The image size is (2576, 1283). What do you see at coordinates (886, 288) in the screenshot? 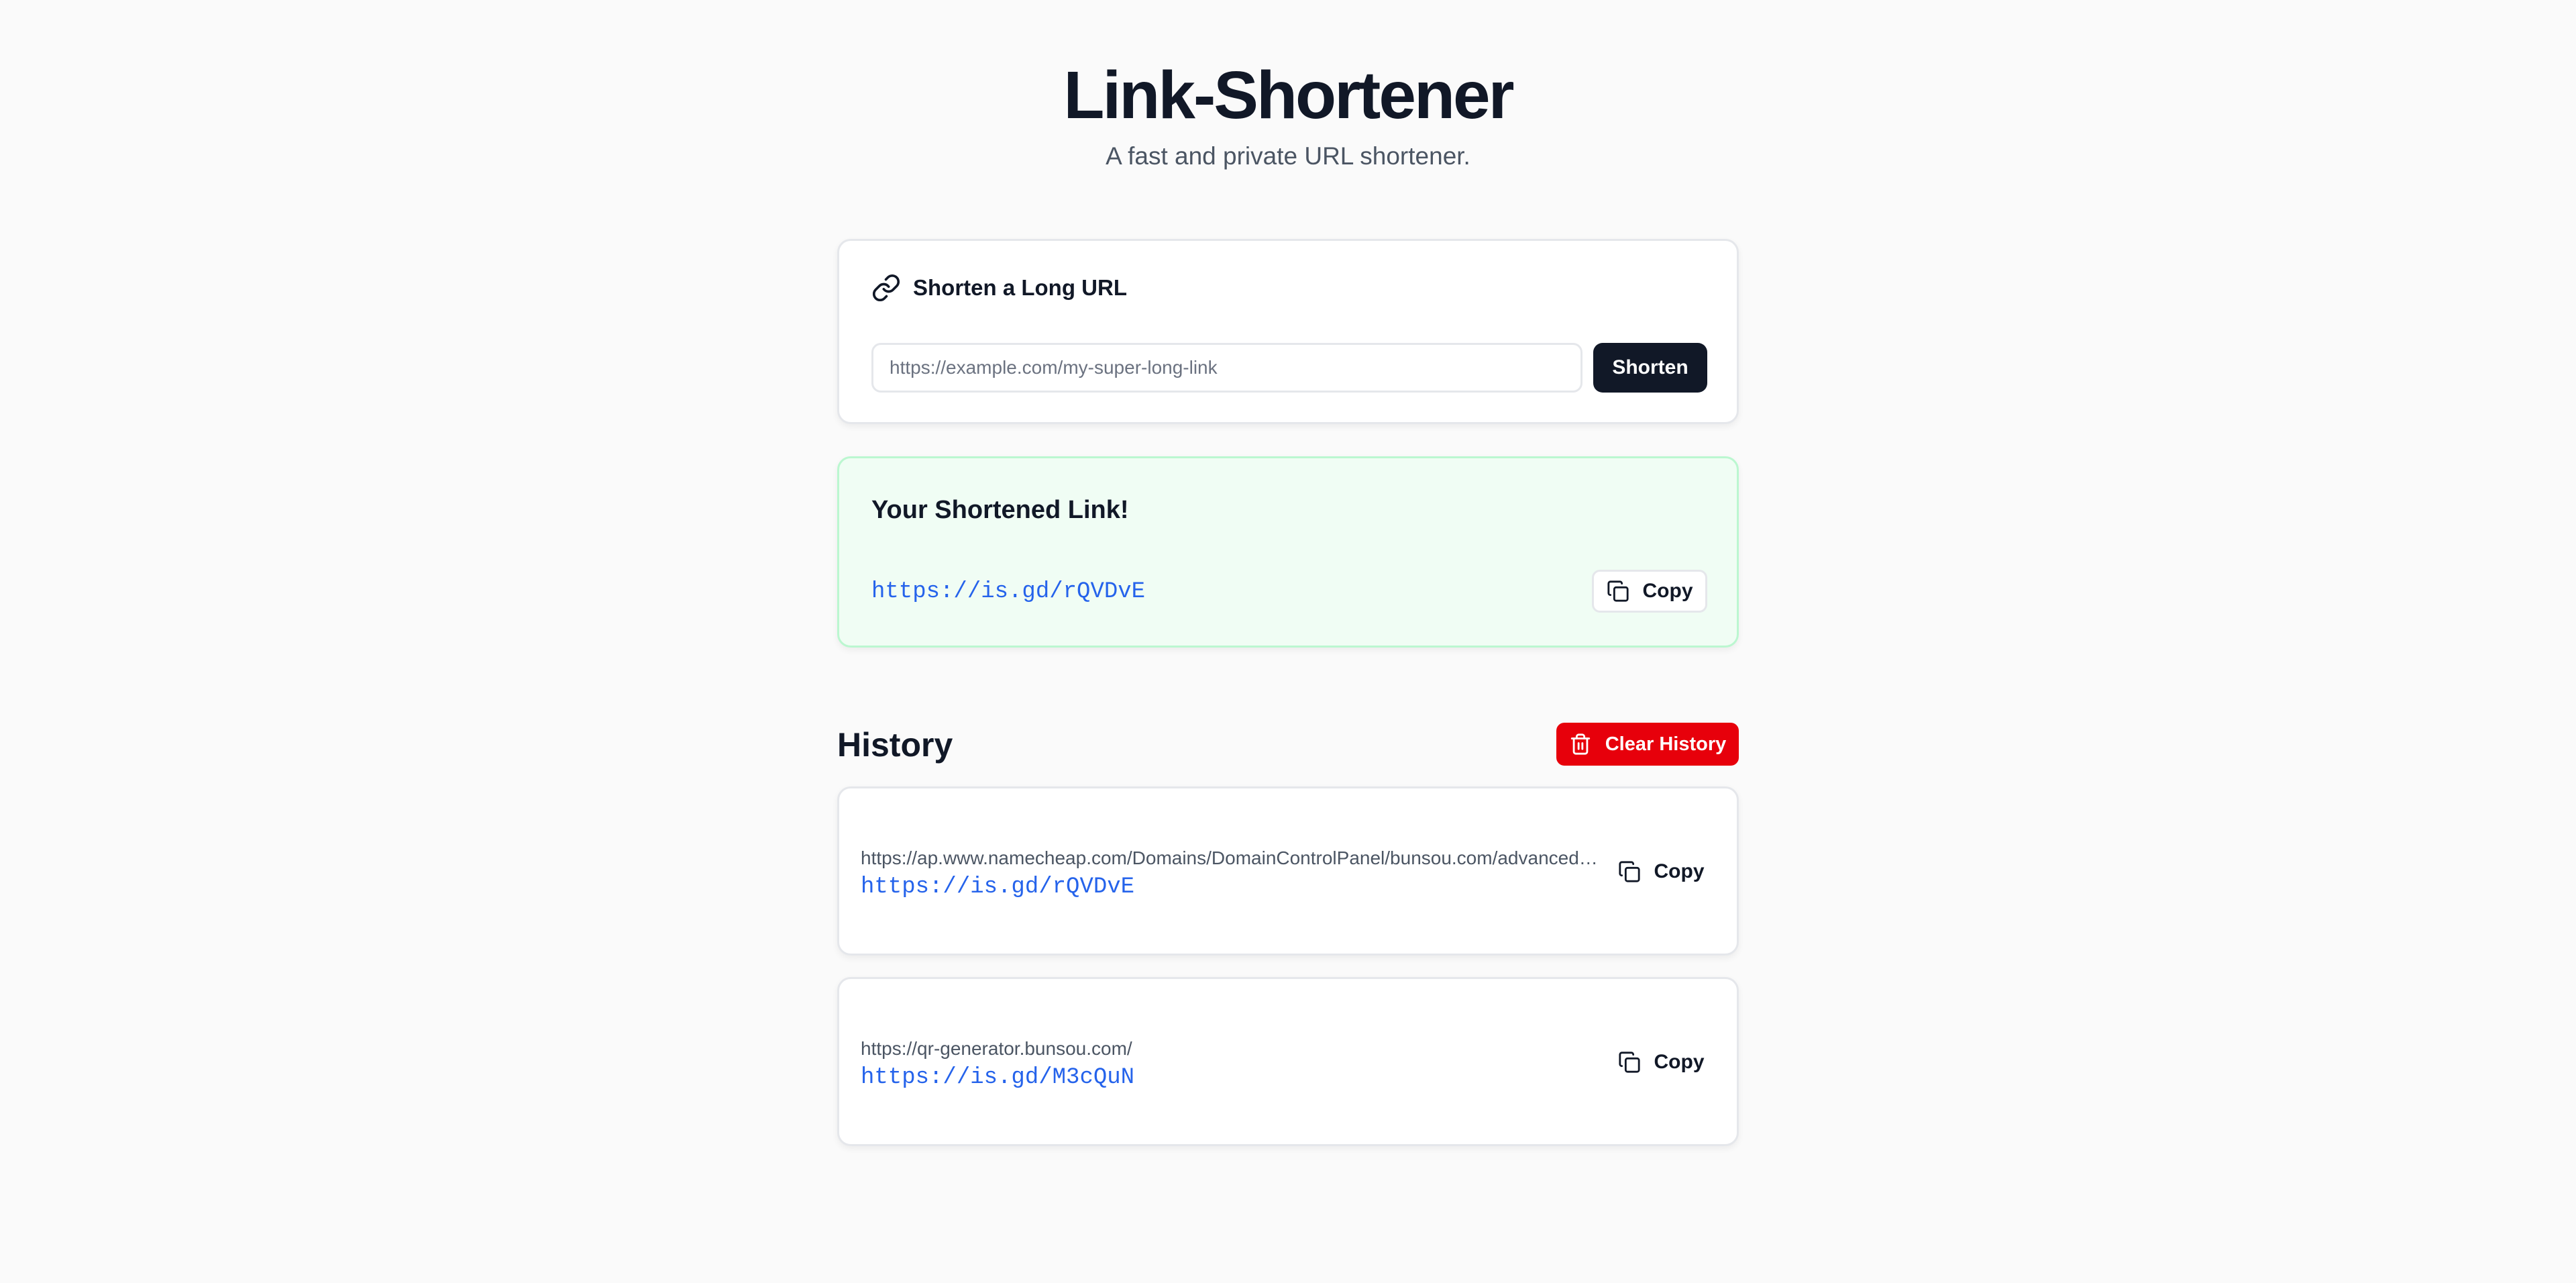
I see `link-icon` at bounding box center [886, 288].